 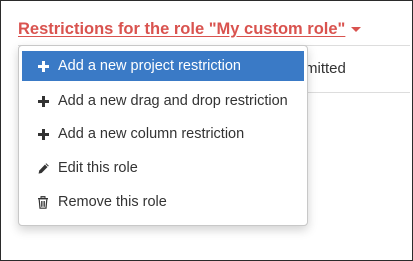 What do you see at coordinates (151, 134) in the screenshot?
I see `menu-item-label: Add a new column restriction` at bounding box center [151, 134].